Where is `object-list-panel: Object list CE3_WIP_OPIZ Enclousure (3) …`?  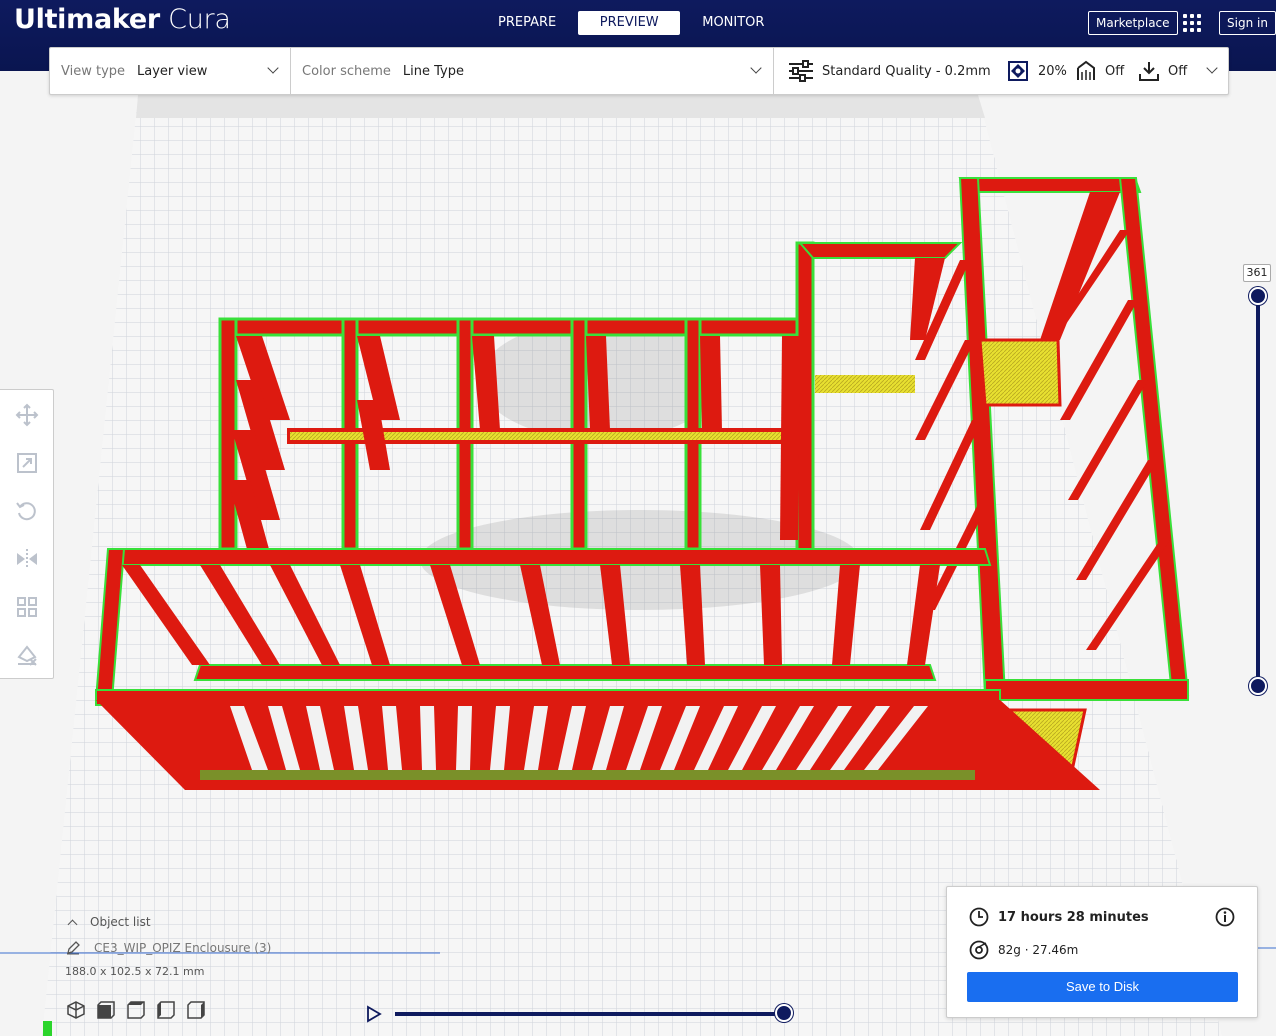 object-list-panel: Object list CE3_WIP_OPIZ Enclousure (3) … is located at coordinates (165, 946).